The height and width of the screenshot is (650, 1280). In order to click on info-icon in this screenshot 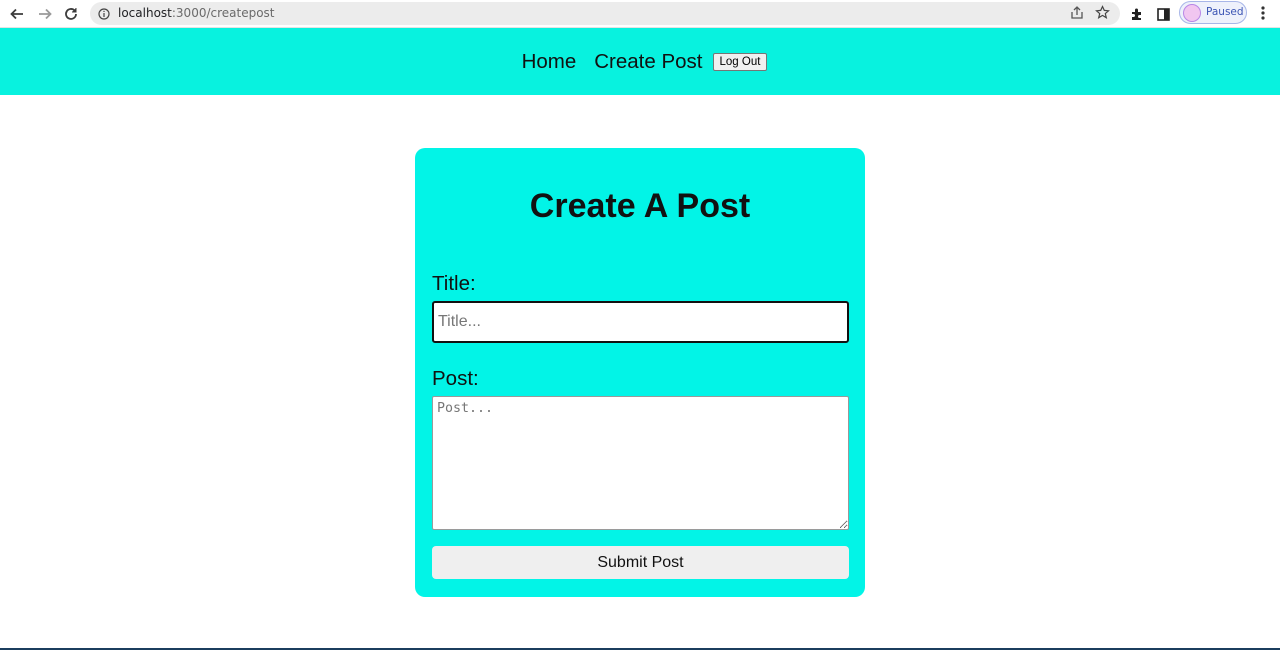, I will do `click(104, 16)`.